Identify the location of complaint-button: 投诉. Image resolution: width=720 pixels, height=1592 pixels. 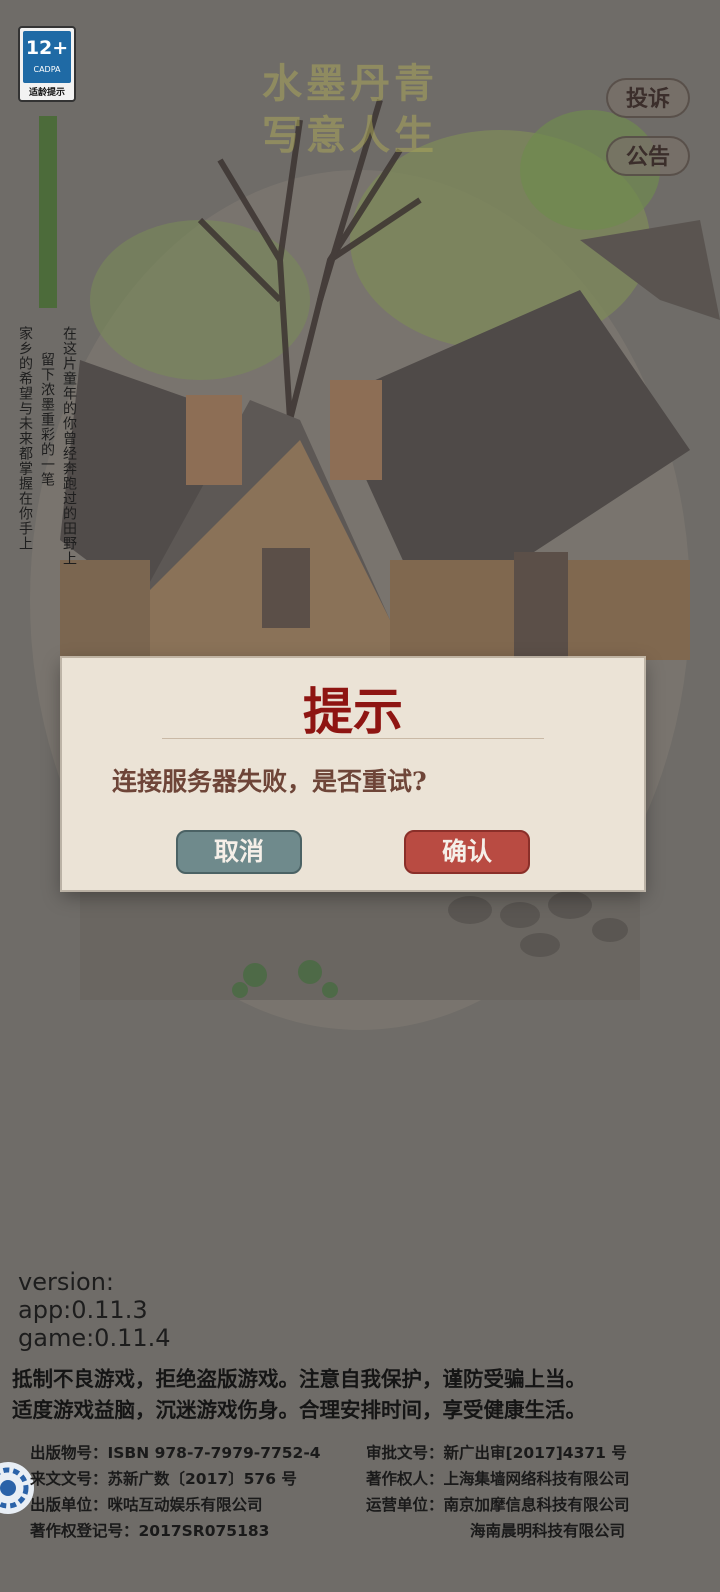
(648, 98).